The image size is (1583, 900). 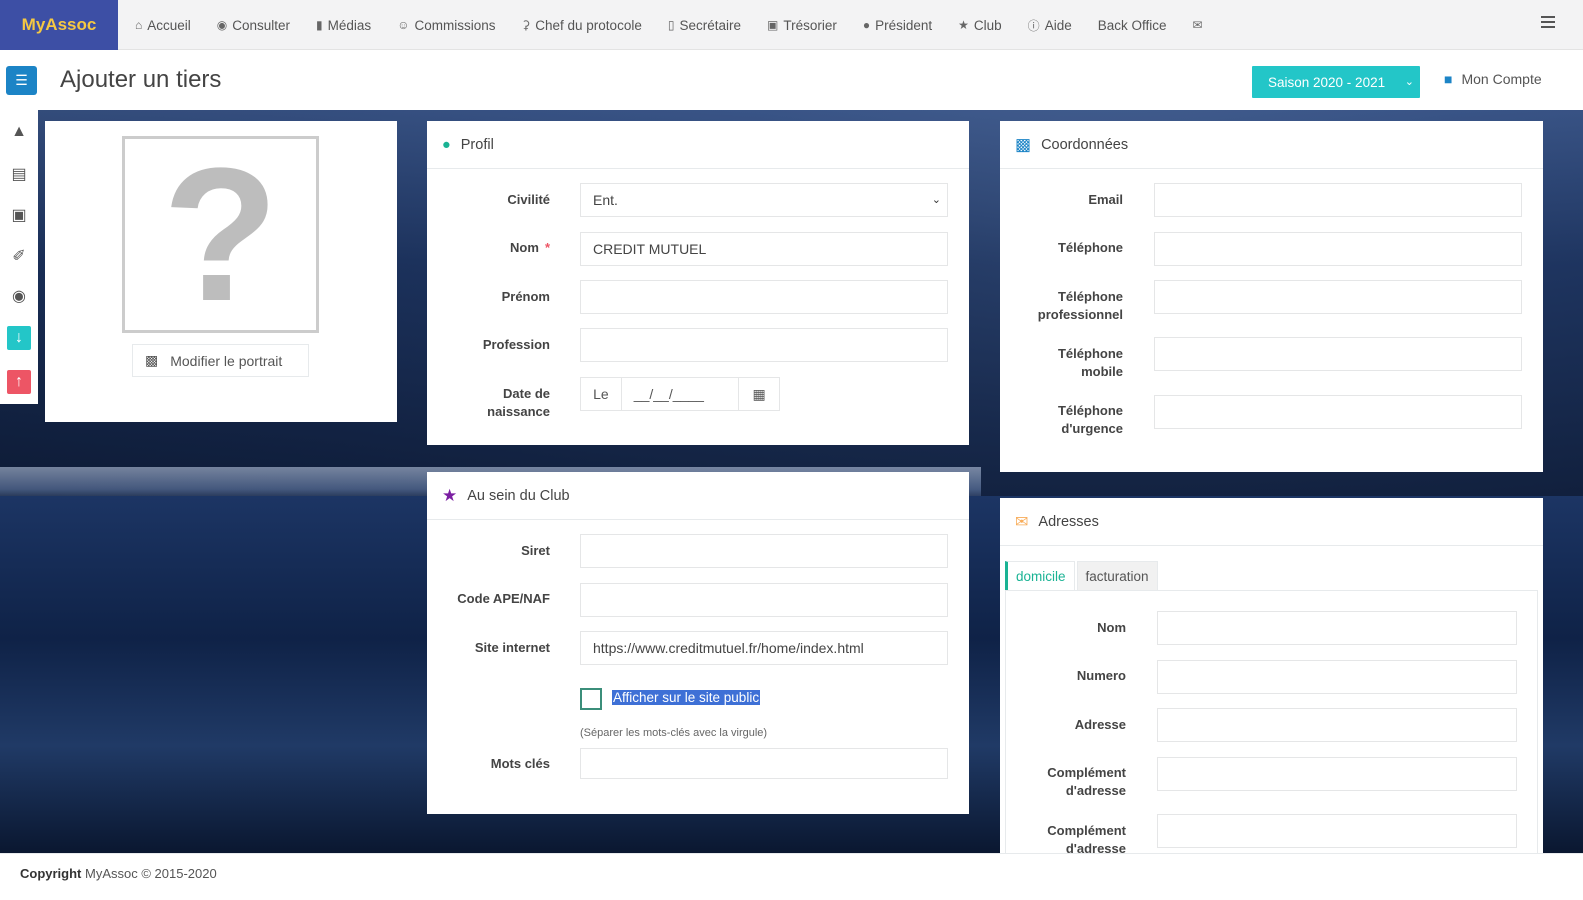 I want to click on telephone-input, so click(x=1338, y=249).